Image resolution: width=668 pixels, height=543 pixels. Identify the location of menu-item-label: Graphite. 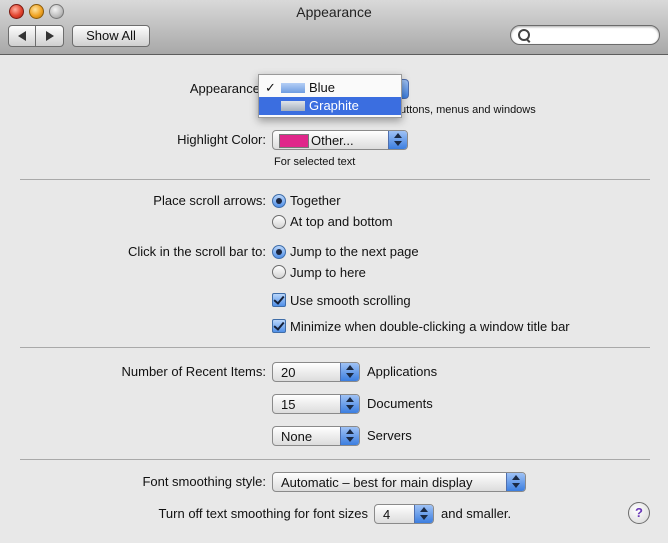
(334, 105).